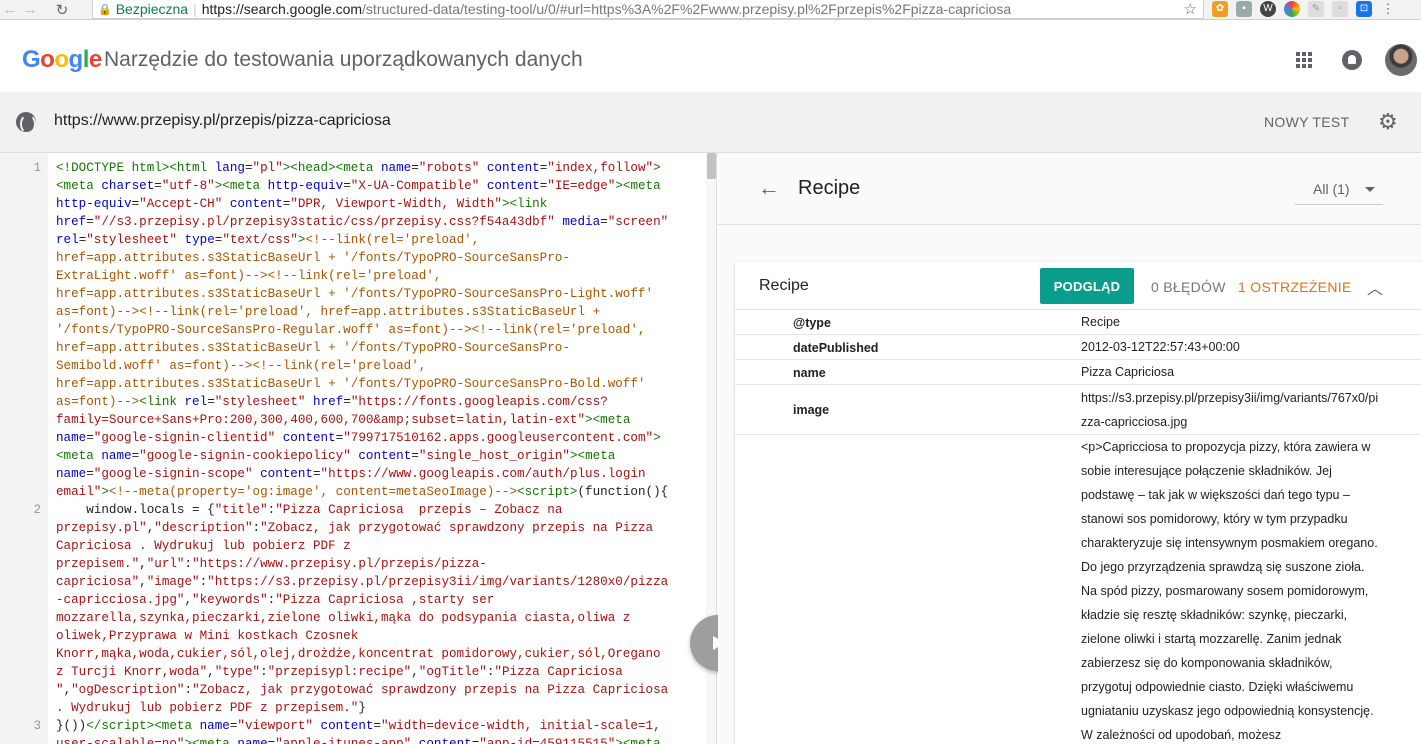 This screenshot has height=744, width=1421. Describe the element at coordinates (1190, 9) in the screenshot. I see `bookmark-star-icon: ☆` at that location.